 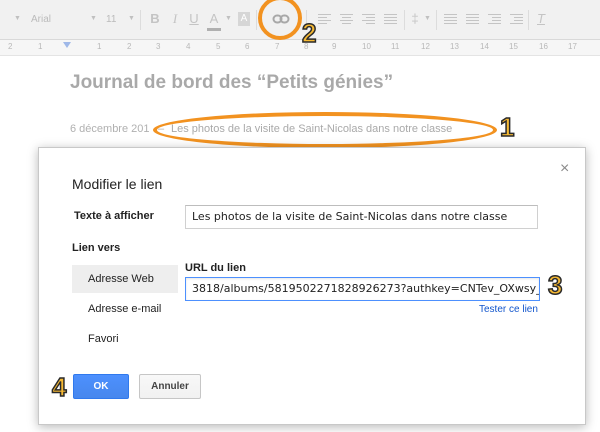 What do you see at coordinates (175, 19) in the screenshot?
I see `italic-button: I` at bounding box center [175, 19].